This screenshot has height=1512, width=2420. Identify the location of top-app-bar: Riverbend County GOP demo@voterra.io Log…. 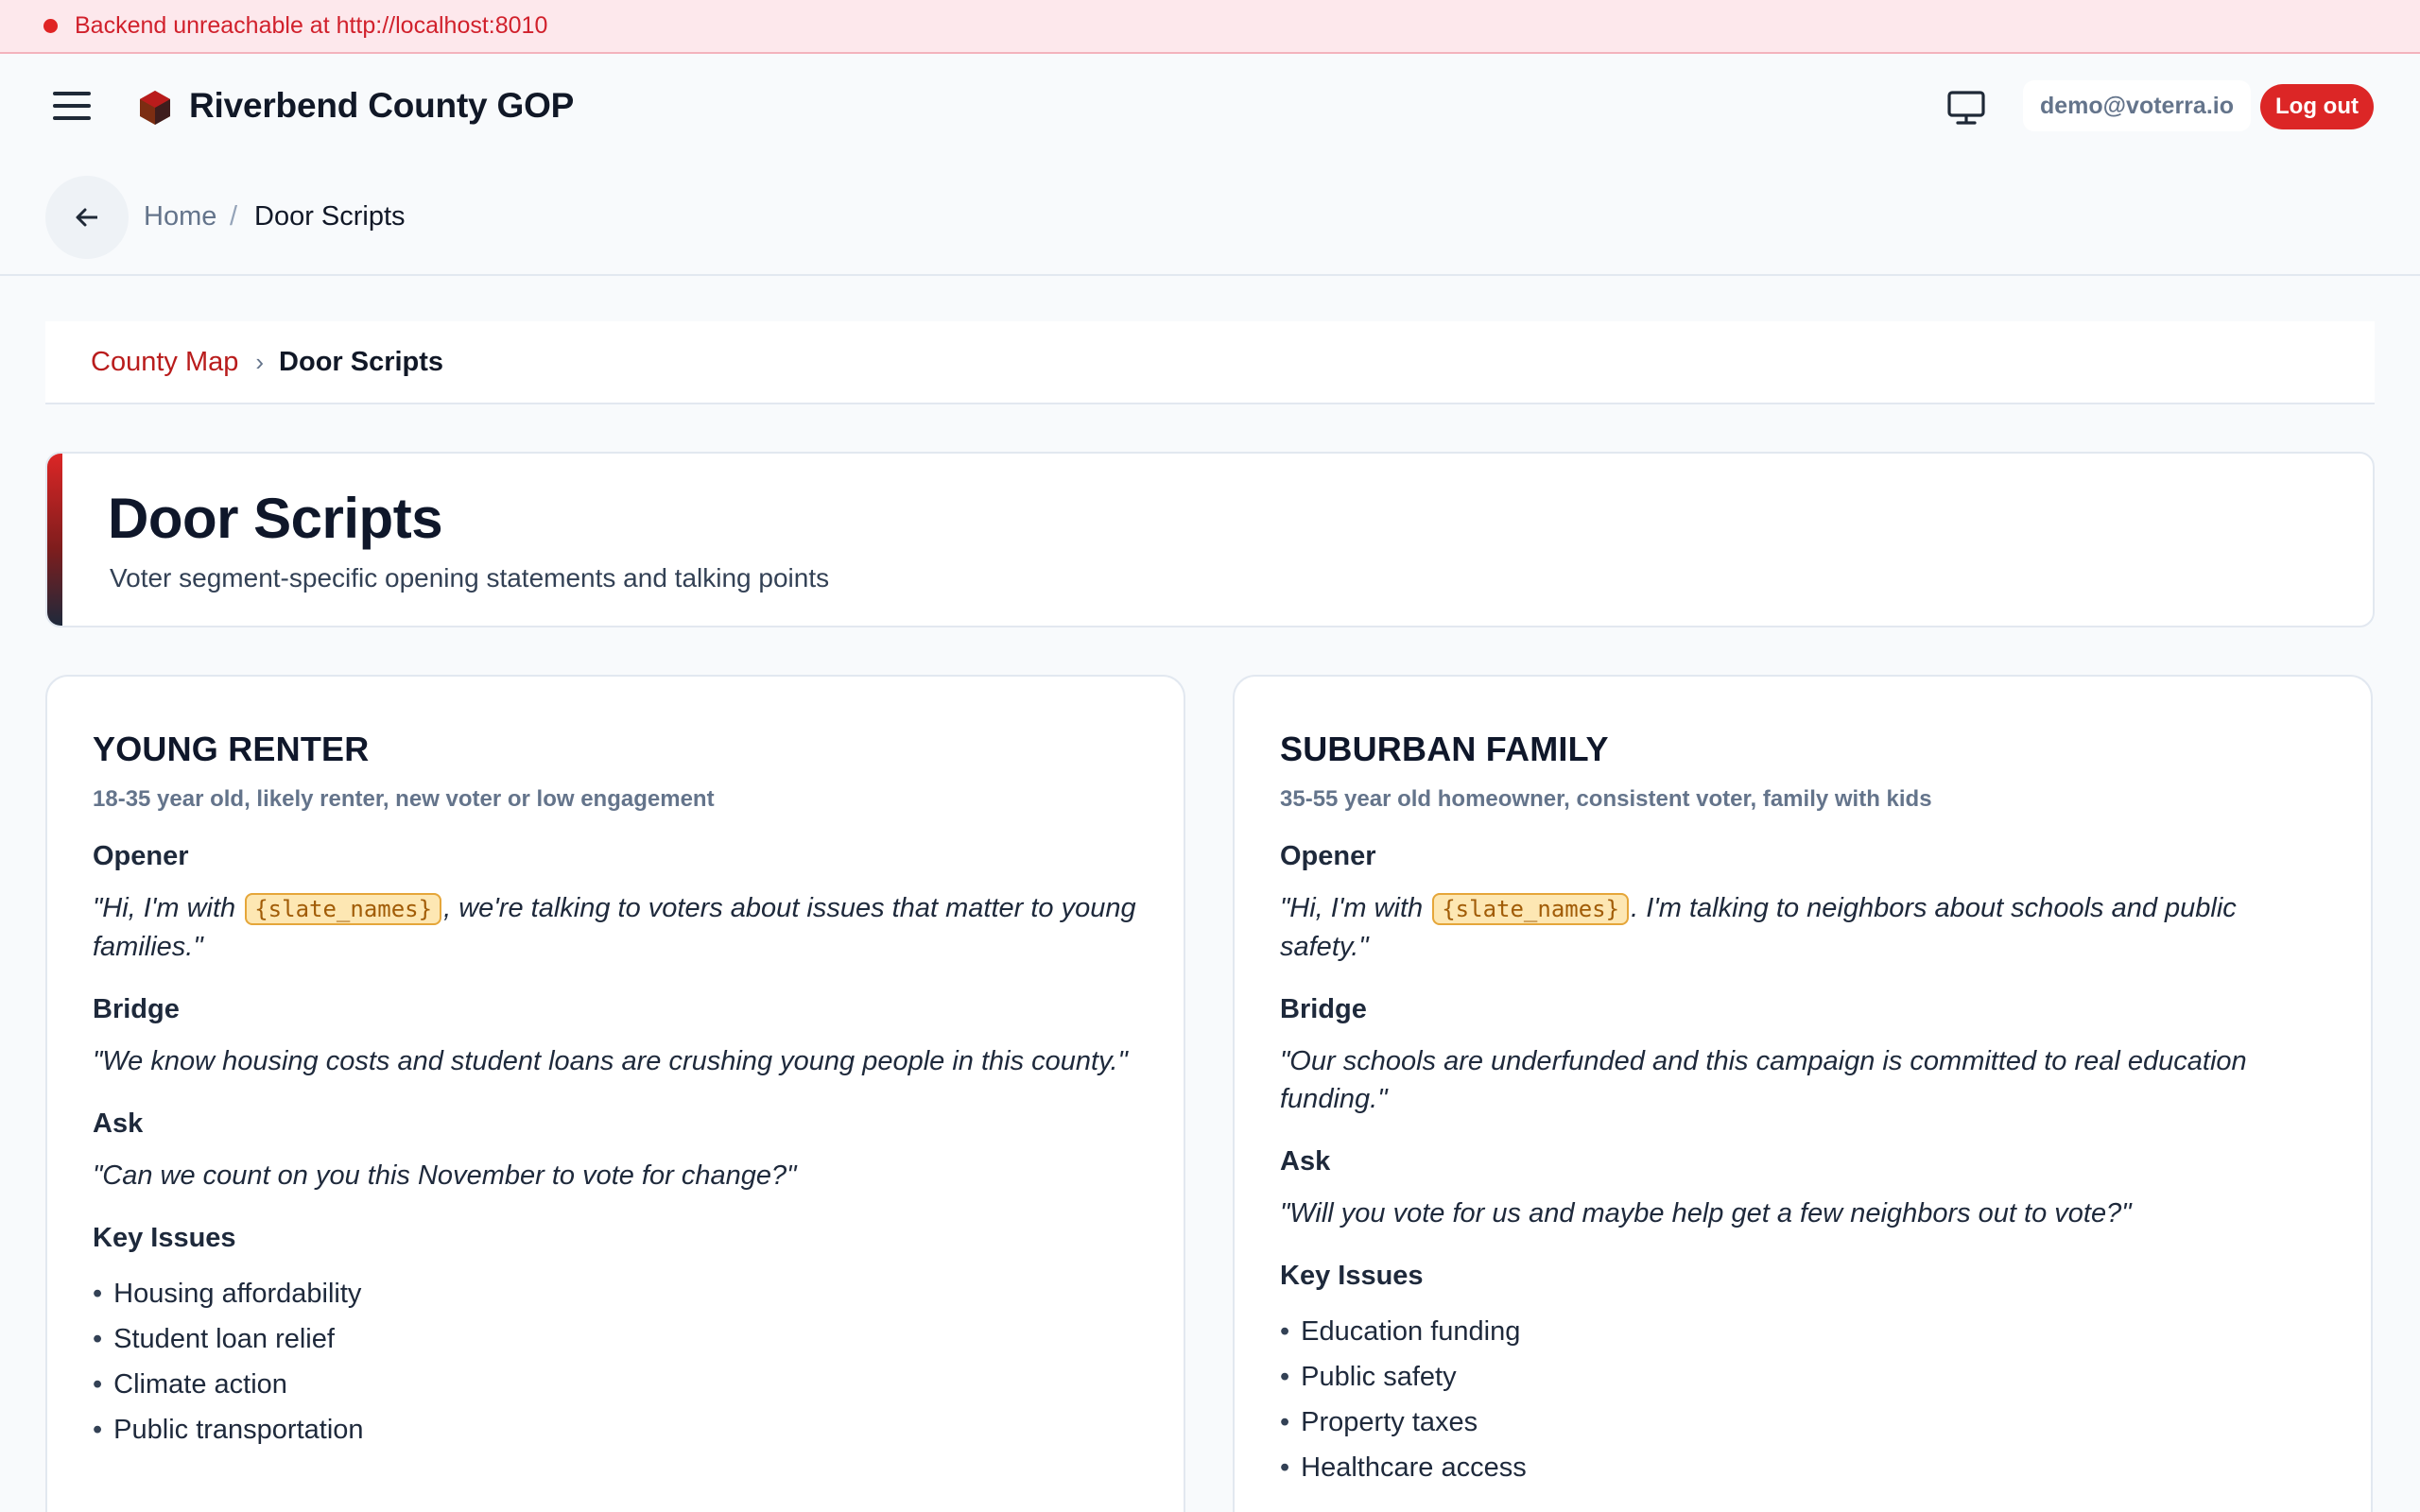
(1210, 107).